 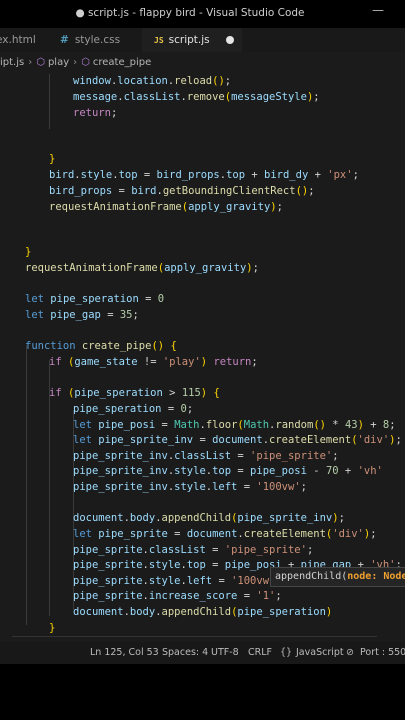 What do you see at coordinates (64, 40) in the screenshot?
I see `css-icon: #` at bounding box center [64, 40].